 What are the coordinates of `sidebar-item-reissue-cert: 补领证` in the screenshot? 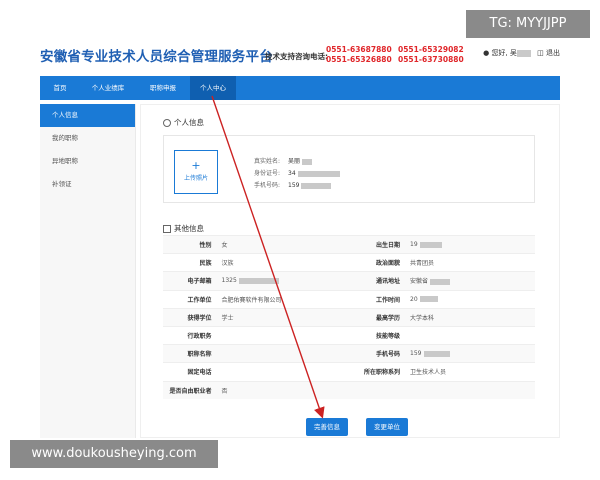 It's located at (87, 184).